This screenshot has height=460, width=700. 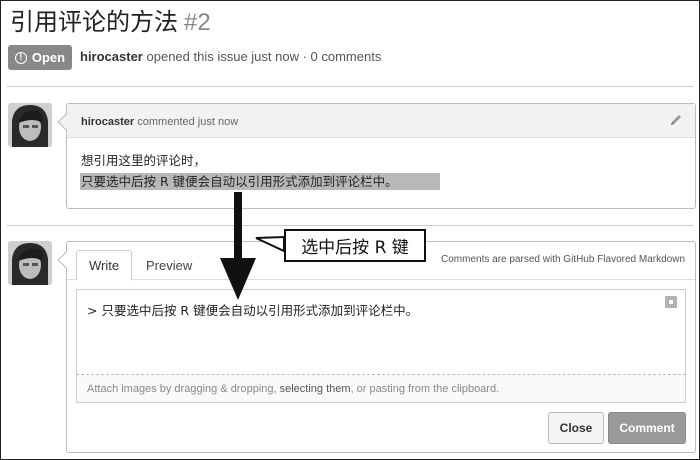 I want to click on fullscreen-icon, so click(x=671, y=302).